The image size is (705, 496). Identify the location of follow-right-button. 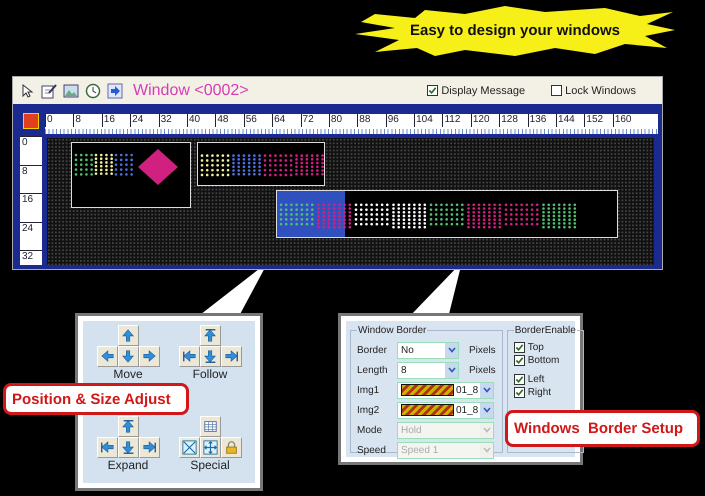
(231, 356).